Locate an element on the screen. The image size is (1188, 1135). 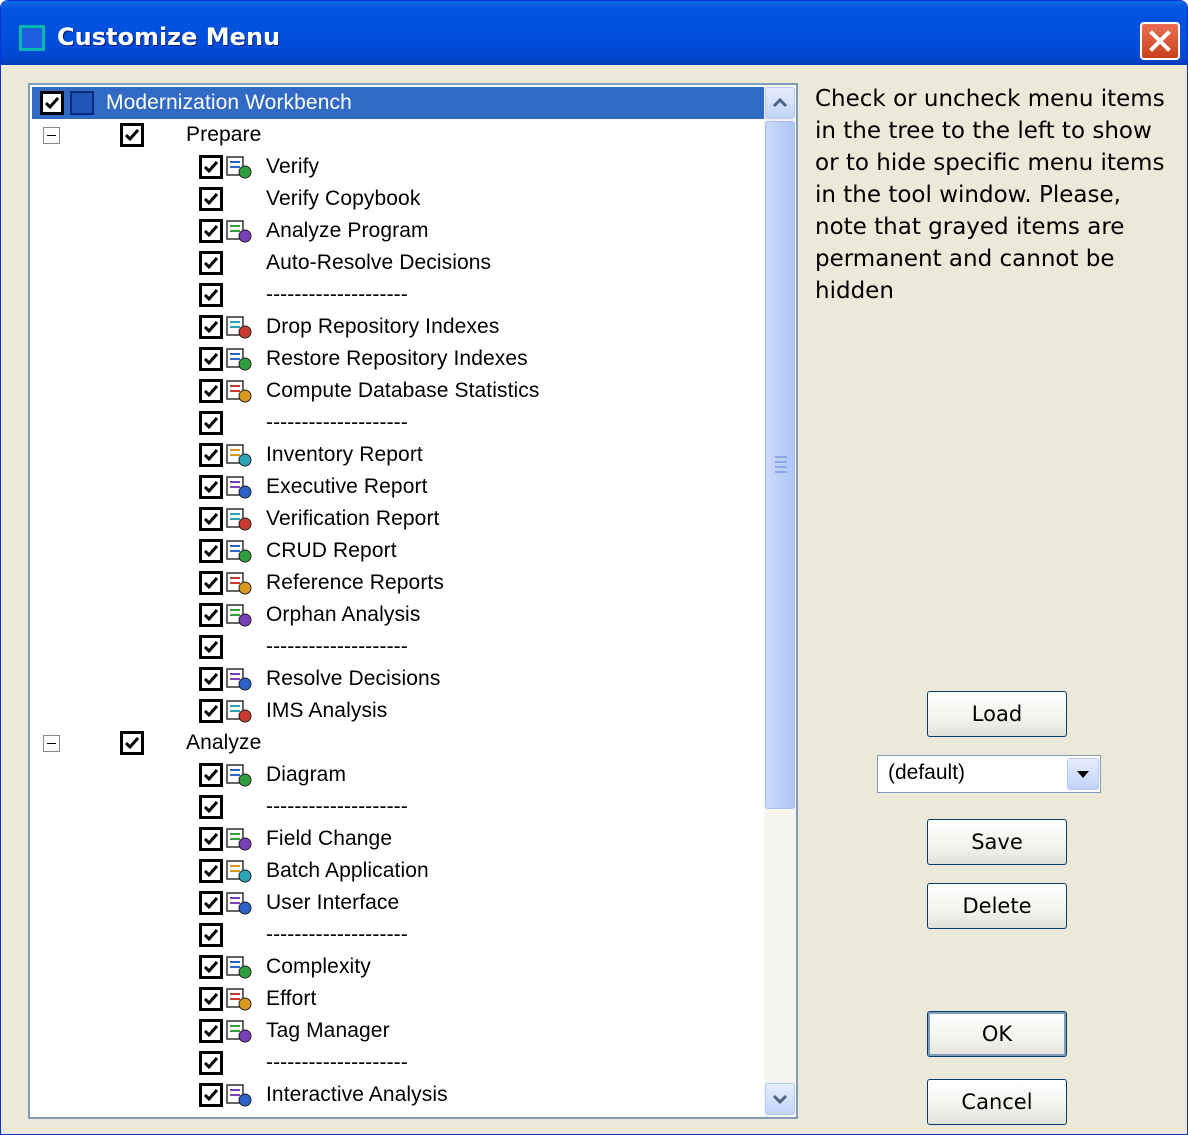
close-button is located at coordinates (1160, 41).